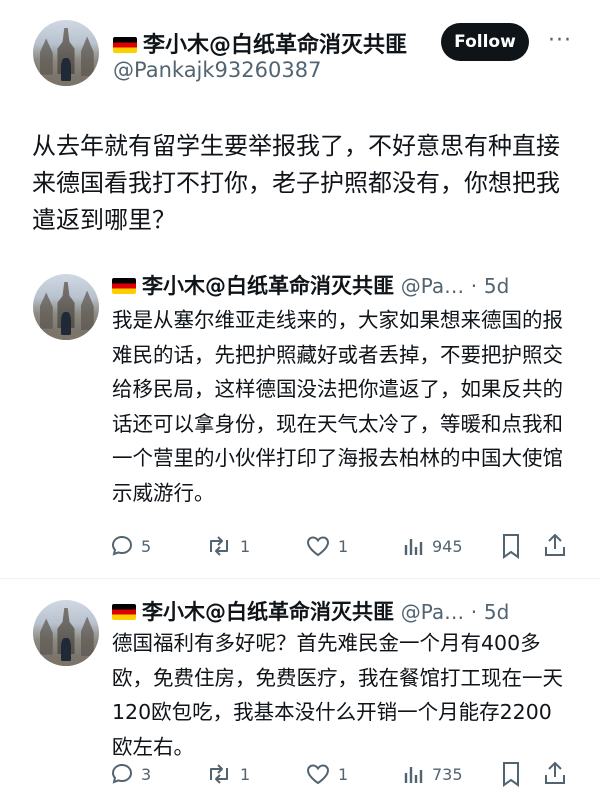 This screenshot has height=800, width=600. I want to click on views-action: 735, so click(433, 774).